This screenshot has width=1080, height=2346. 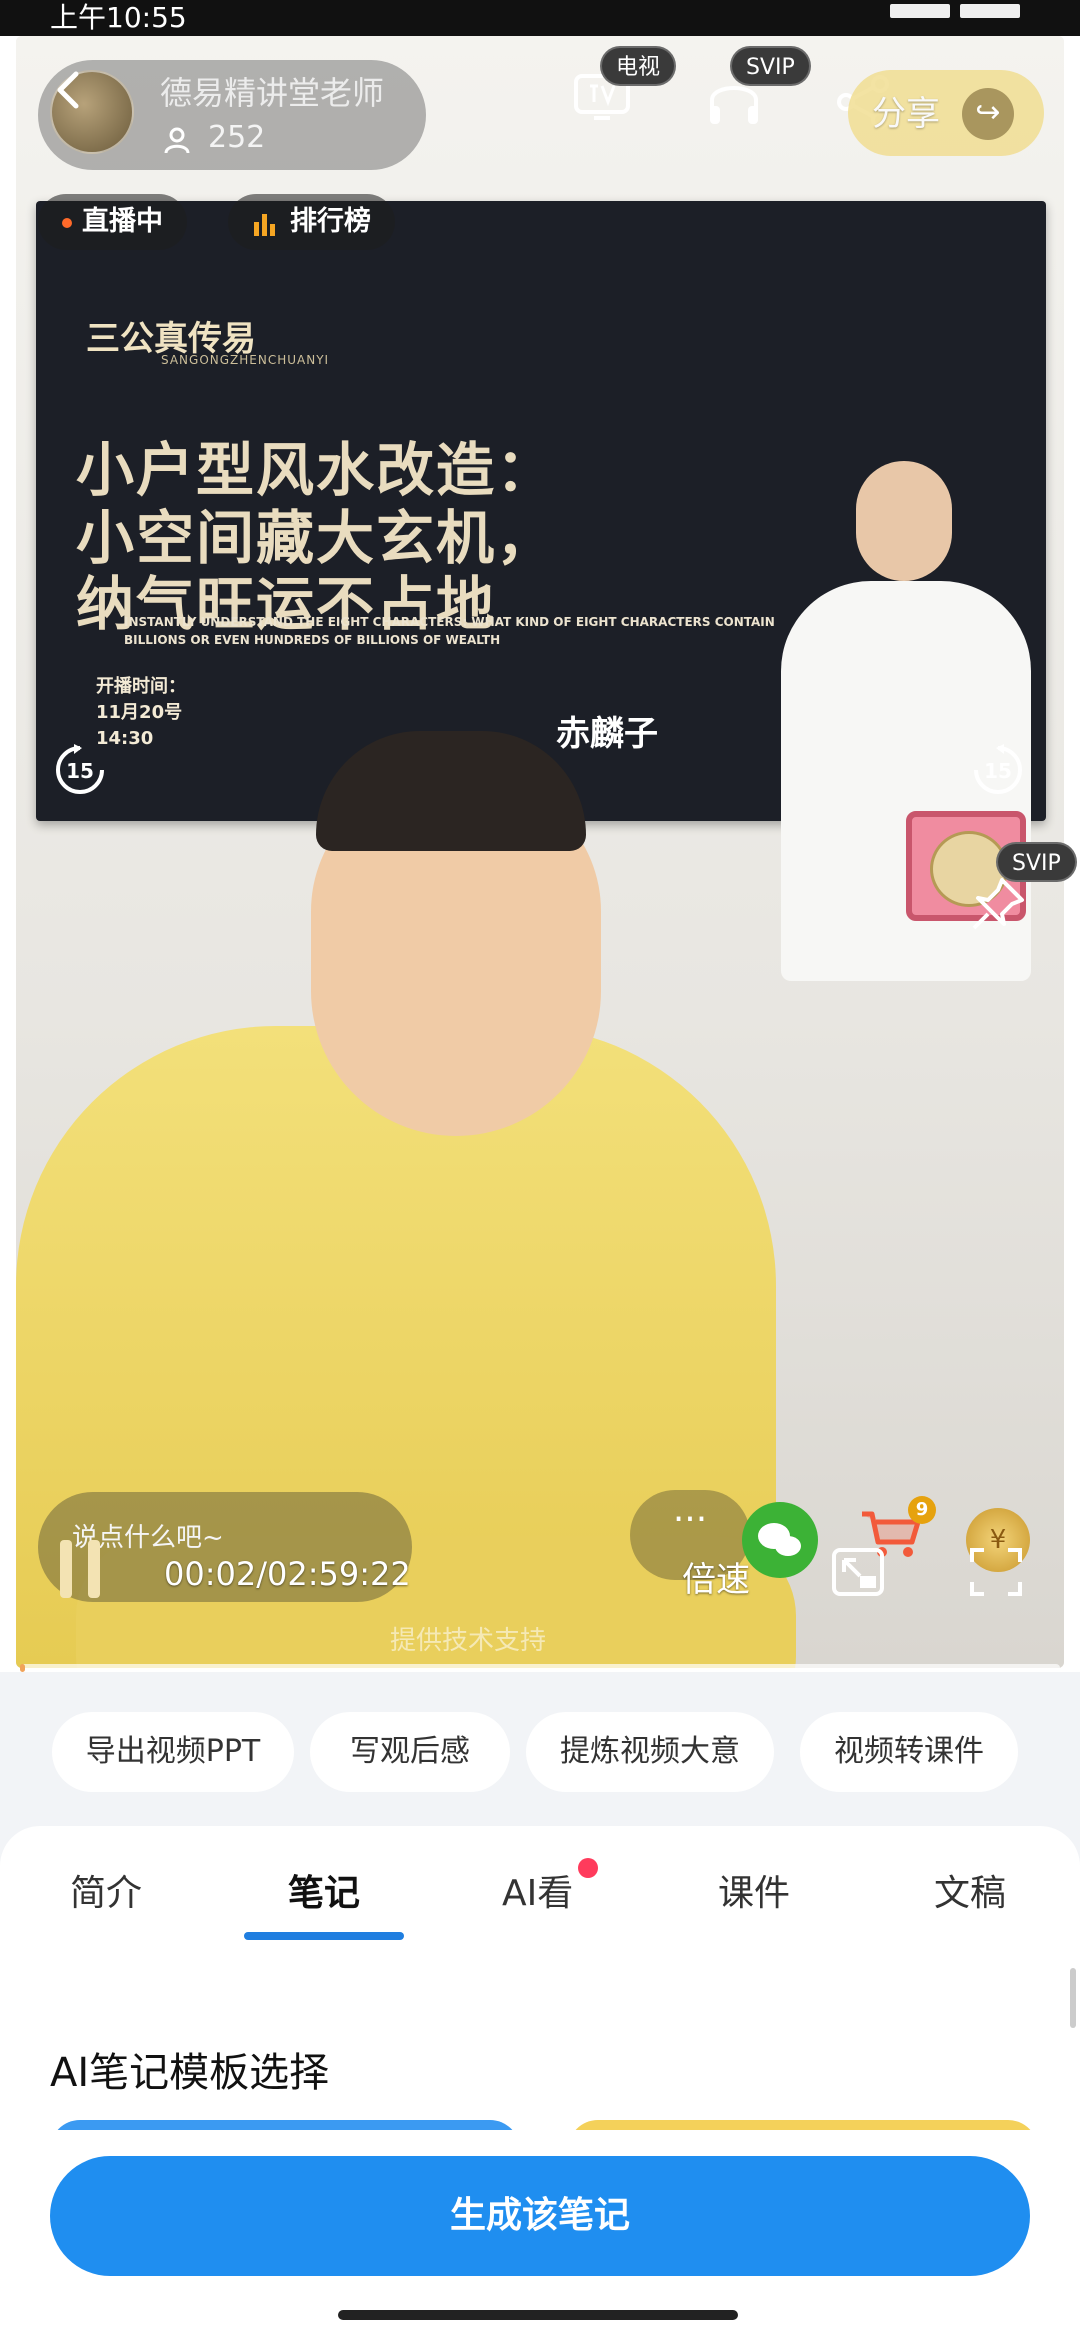 I want to click on tab-intro: 简介, so click(x=106, y=1890).